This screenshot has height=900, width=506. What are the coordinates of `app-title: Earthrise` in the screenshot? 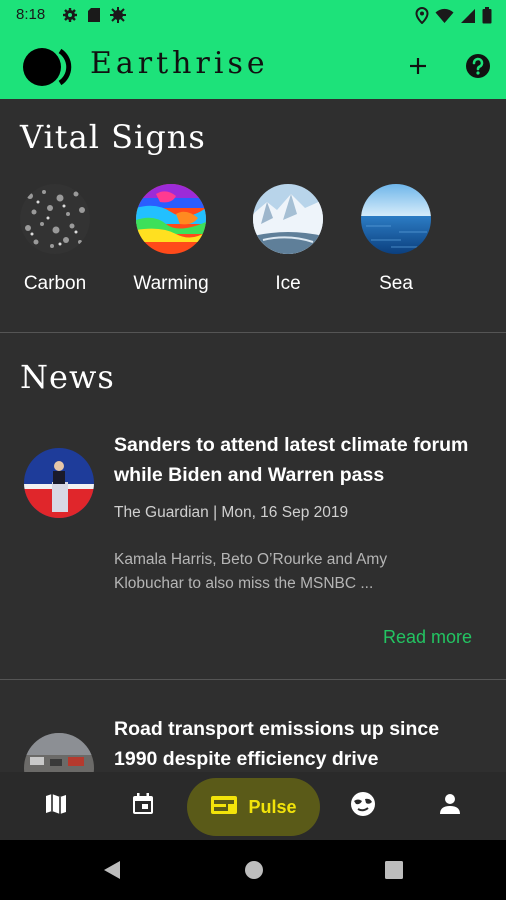 It's located at (179, 63).